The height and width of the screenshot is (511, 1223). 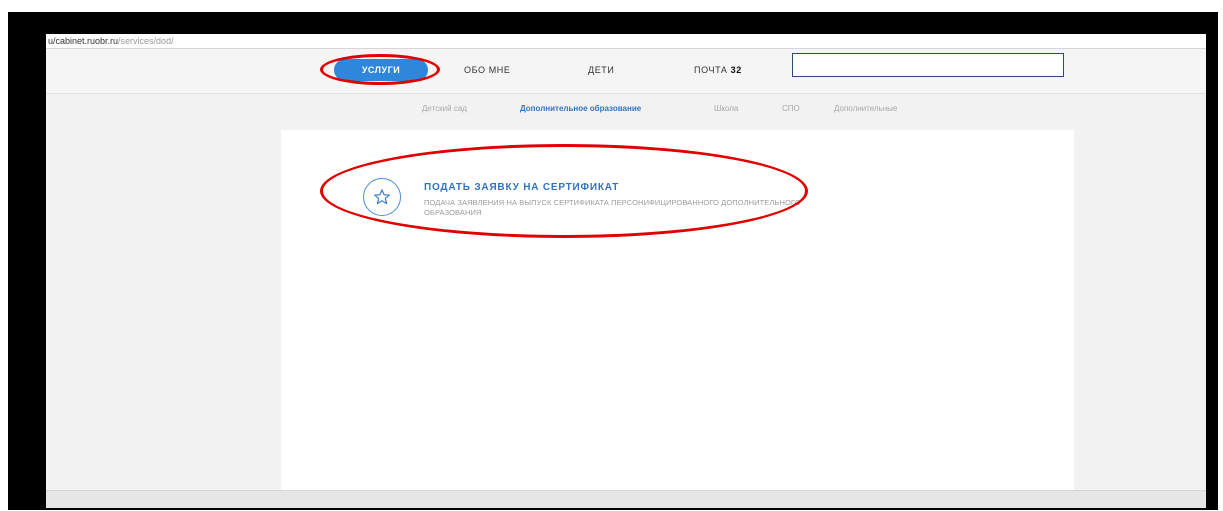 I want to click on service-icon-circle, so click(x=382, y=197).